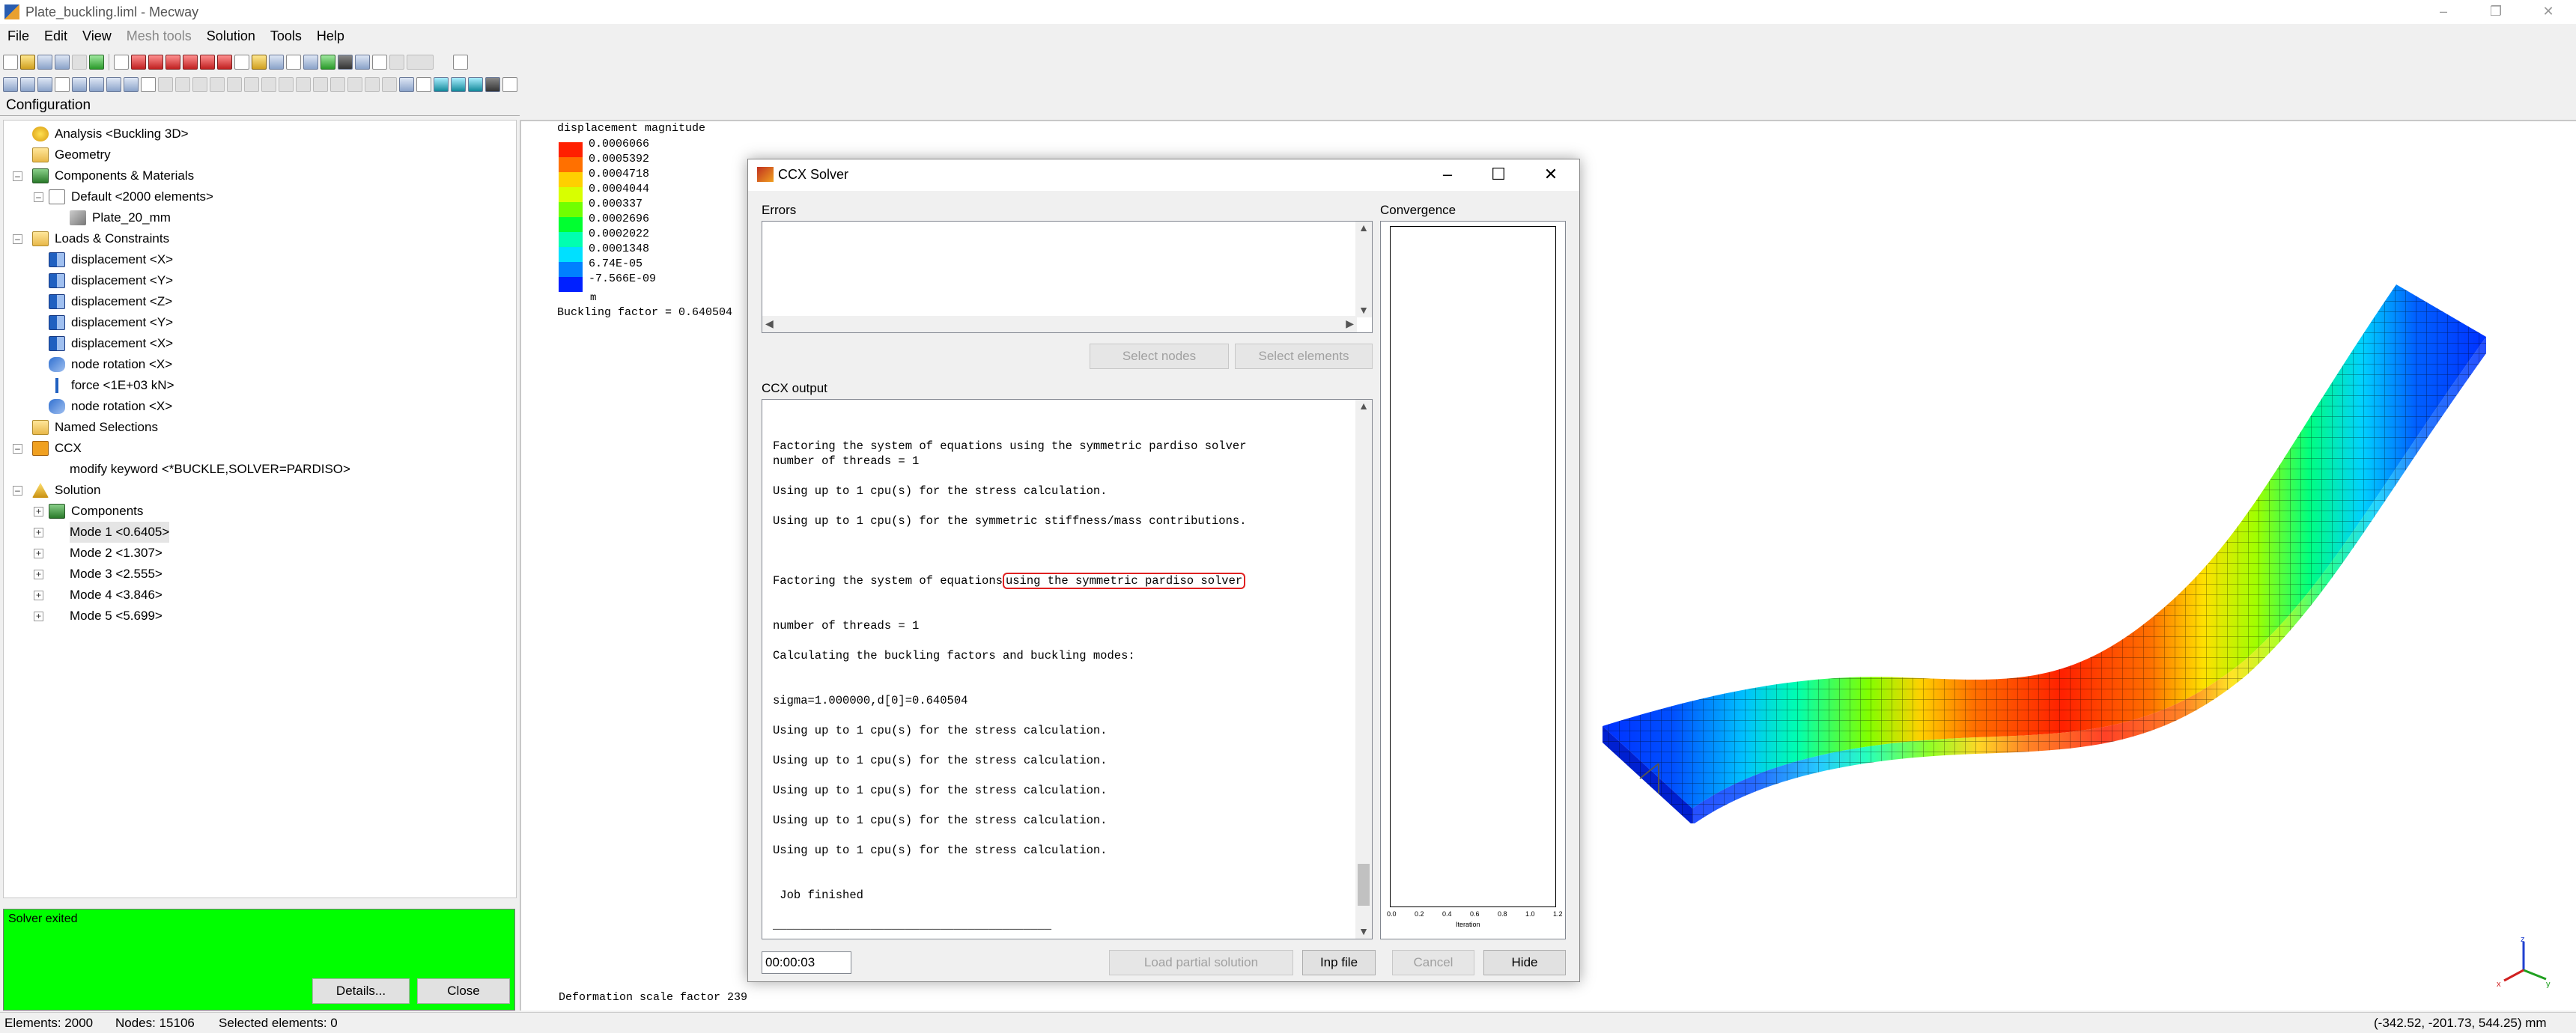 This screenshot has height=1033, width=2576. Describe the element at coordinates (286, 36) in the screenshot. I see `menu-tools: Tools` at that location.